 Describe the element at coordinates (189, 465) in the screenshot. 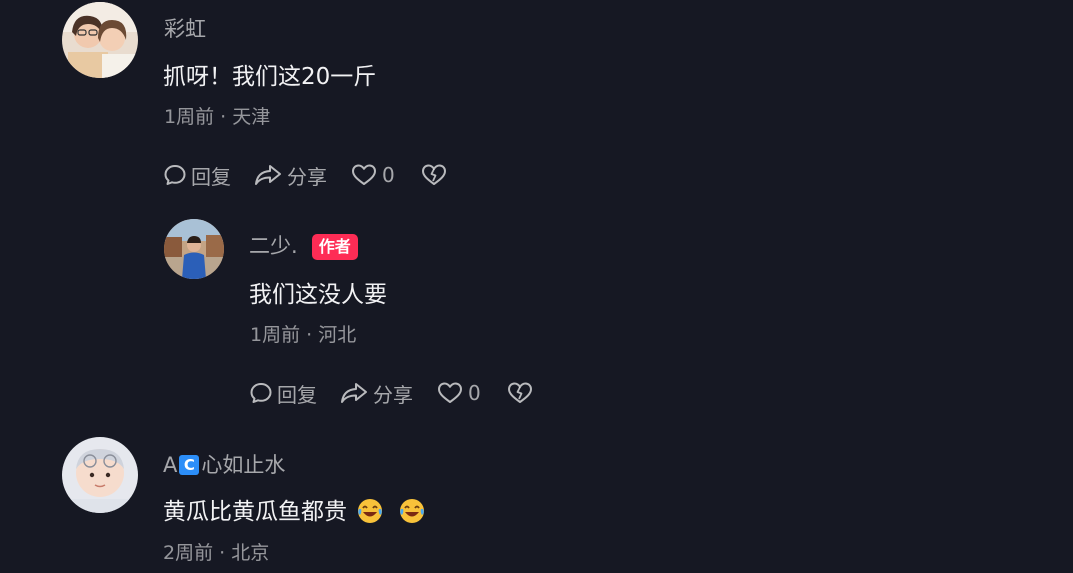

I see `username-badge-icon: C` at that location.